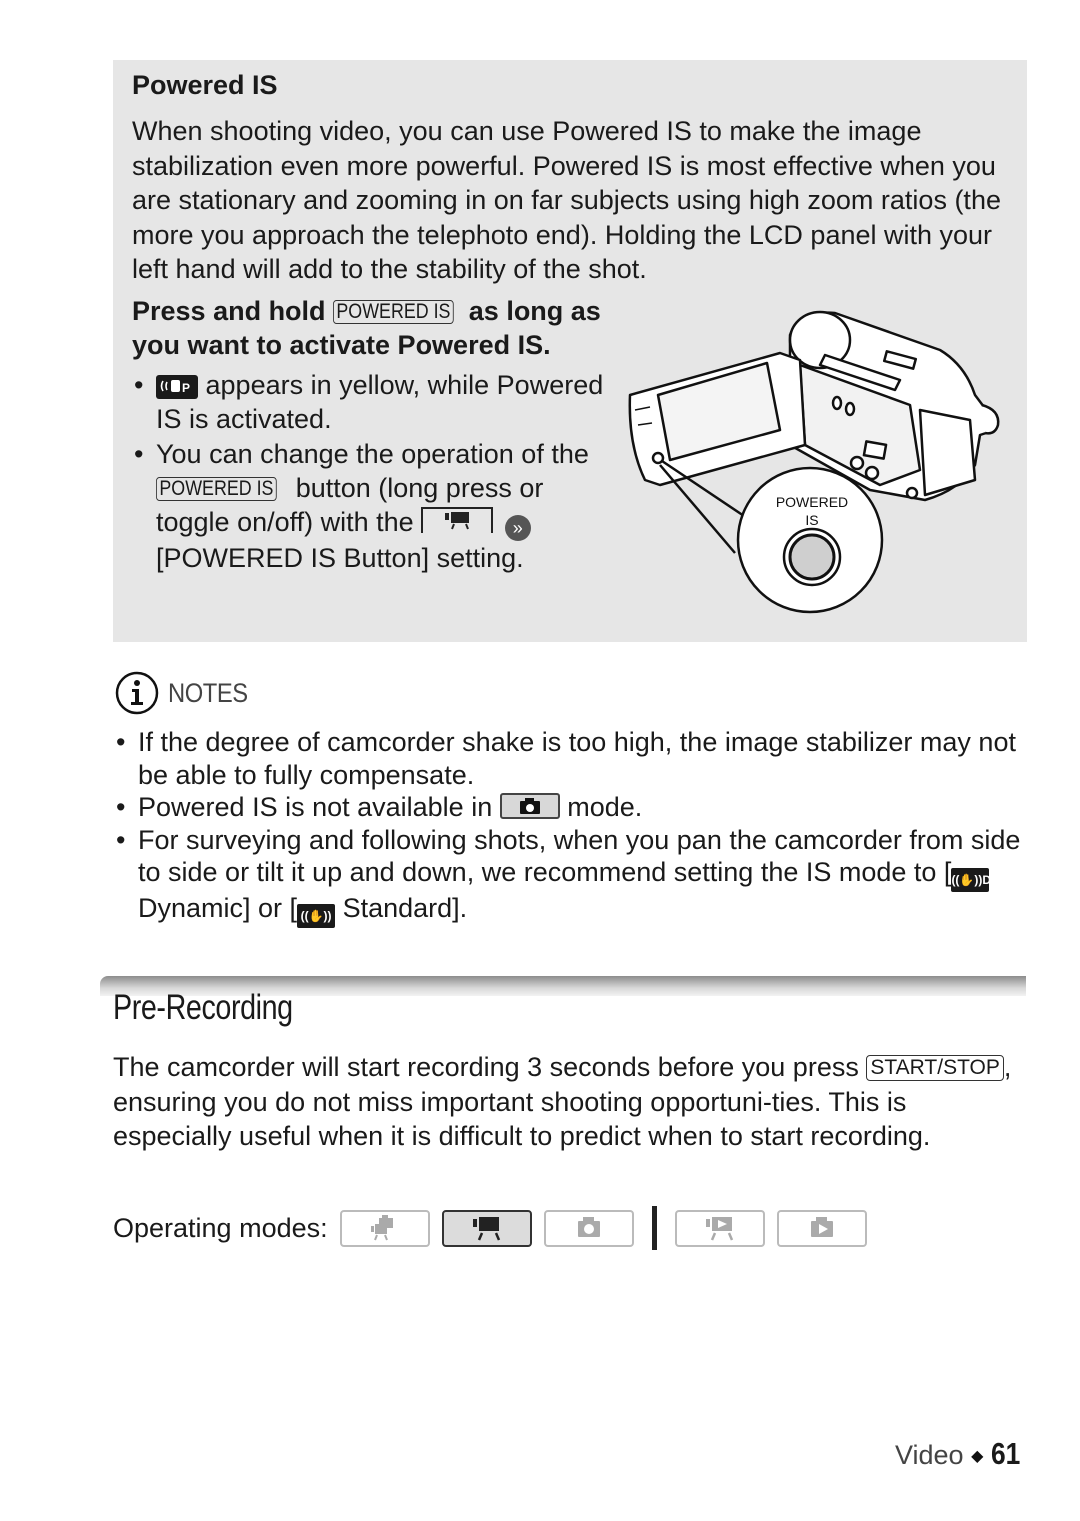 The height and width of the screenshot is (1521, 1080). What do you see at coordinates (220, 1227) in the screenshot?
I see `modes-label: Operating modes:` at bounding box center [220, 1227].